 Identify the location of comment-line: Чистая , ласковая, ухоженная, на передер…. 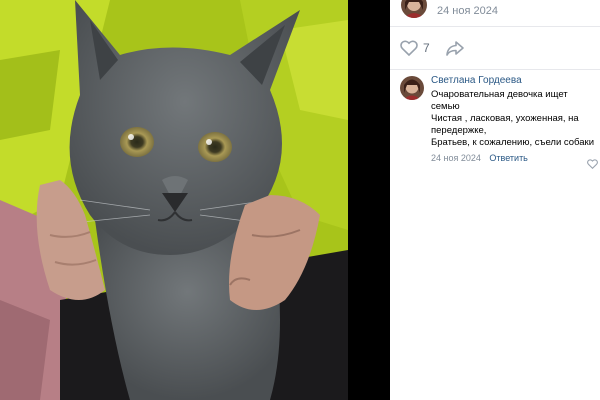
(505, 124).